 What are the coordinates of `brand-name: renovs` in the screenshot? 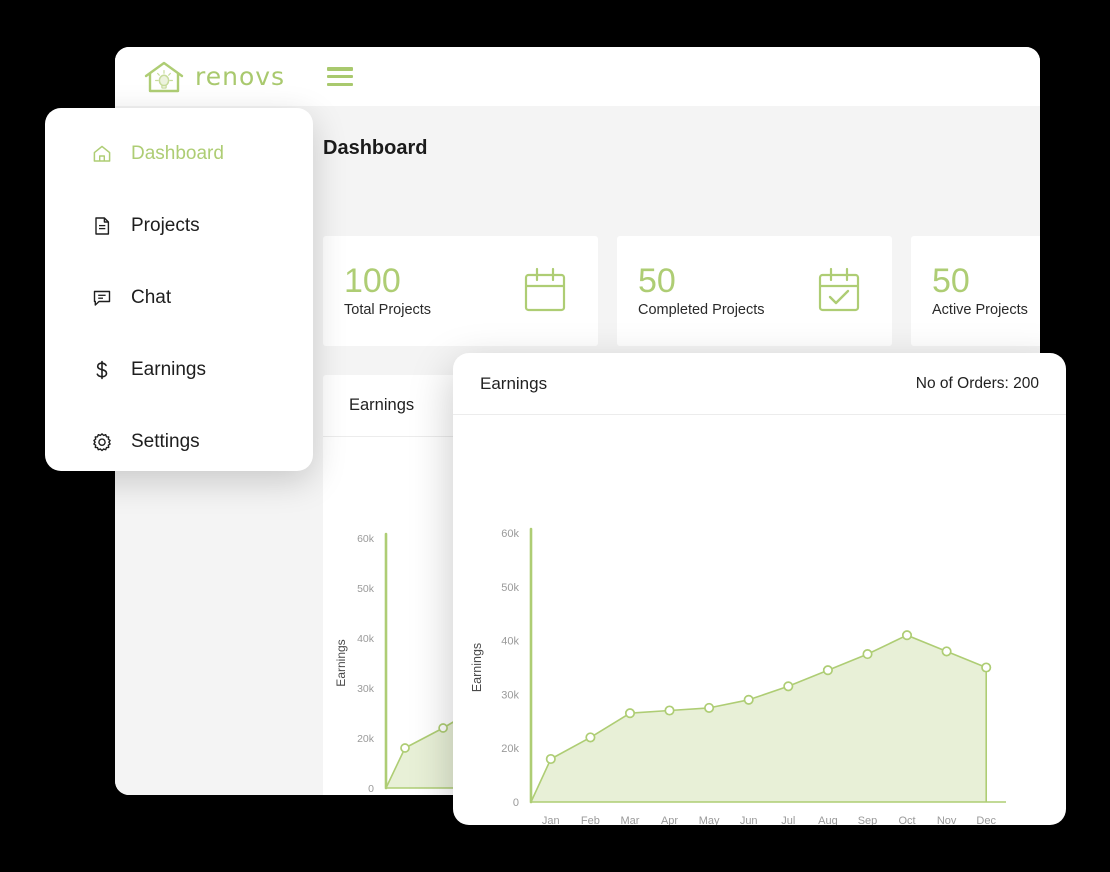 It's located at (240, 76).